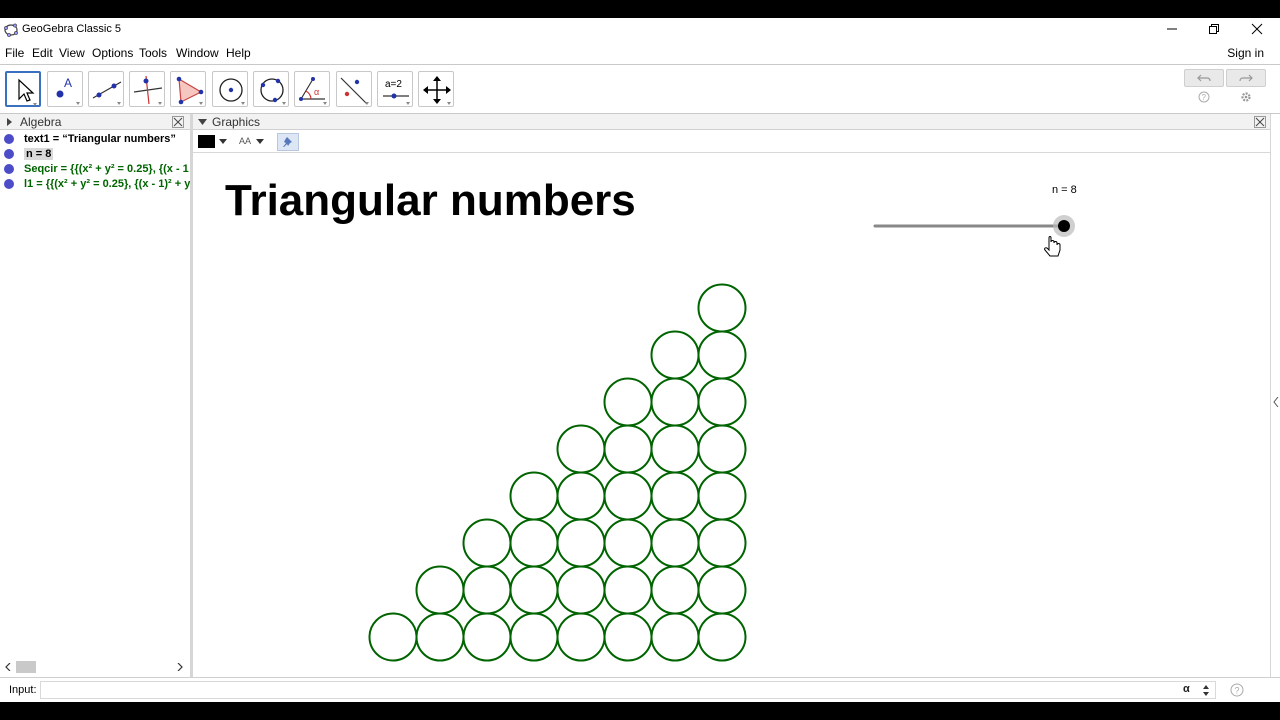 This screenshot has height=720, width=1280. I want to click on minimize-icon, so click(1172, 29).